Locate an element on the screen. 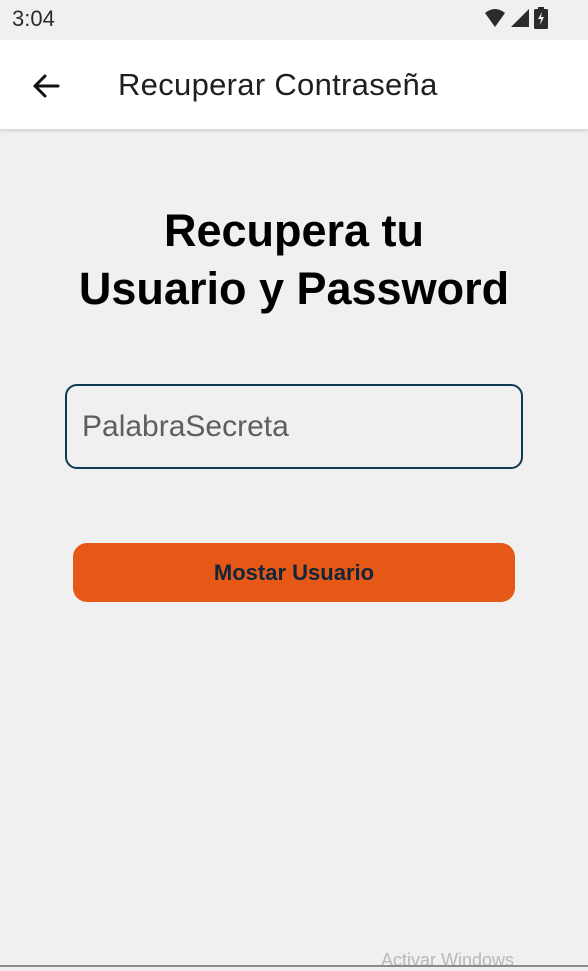  battery-icon is located at coordinates (541, 18).